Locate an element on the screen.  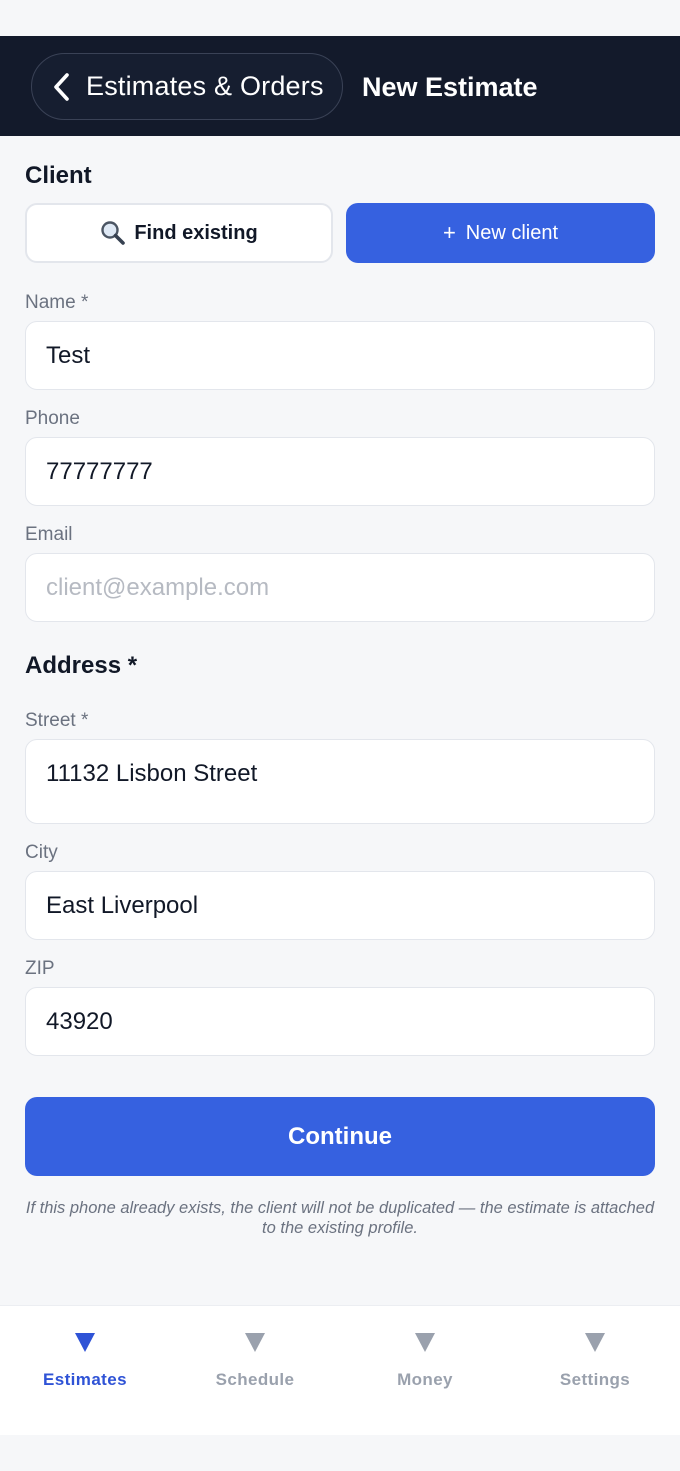
city-field-container is located at coordinates (340, 905).